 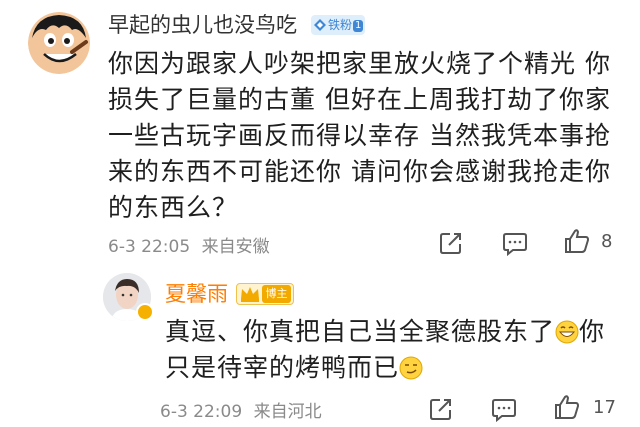 I want to click on reply-location: 来自河北, so click(x=287, y=412).